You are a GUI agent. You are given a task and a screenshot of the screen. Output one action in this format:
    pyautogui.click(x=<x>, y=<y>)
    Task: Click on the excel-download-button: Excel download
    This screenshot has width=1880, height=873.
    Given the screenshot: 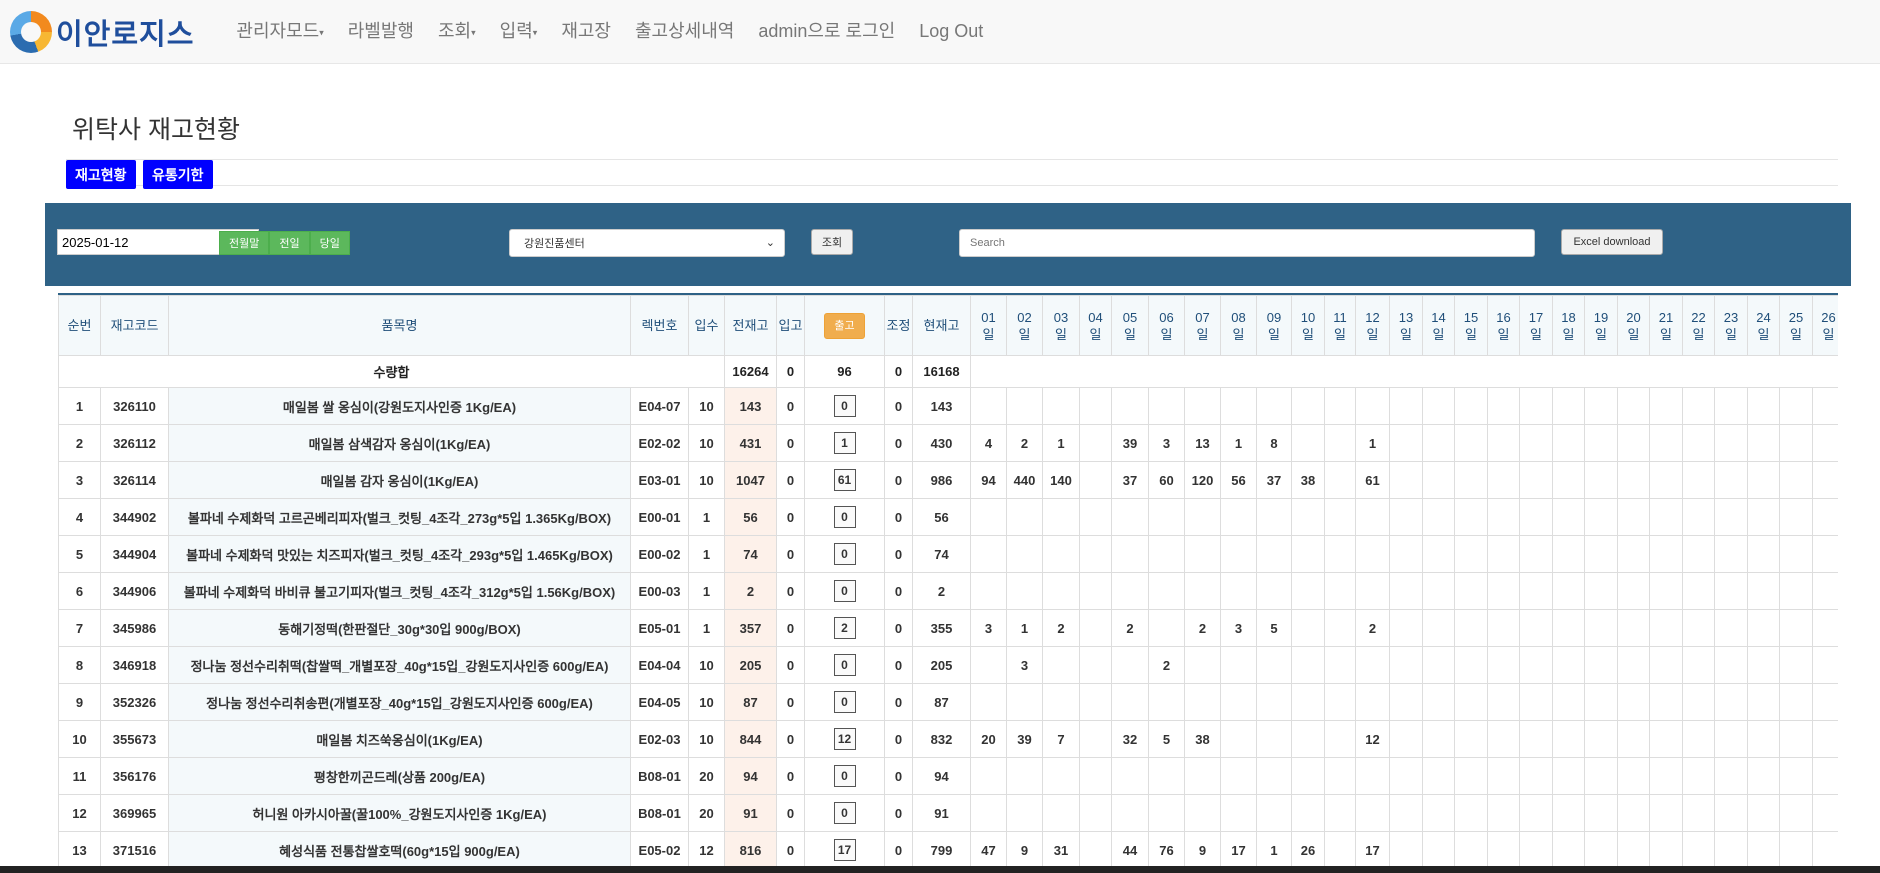 What is the action you would take?
    pyautogui.click(x=1612, y=242)
    